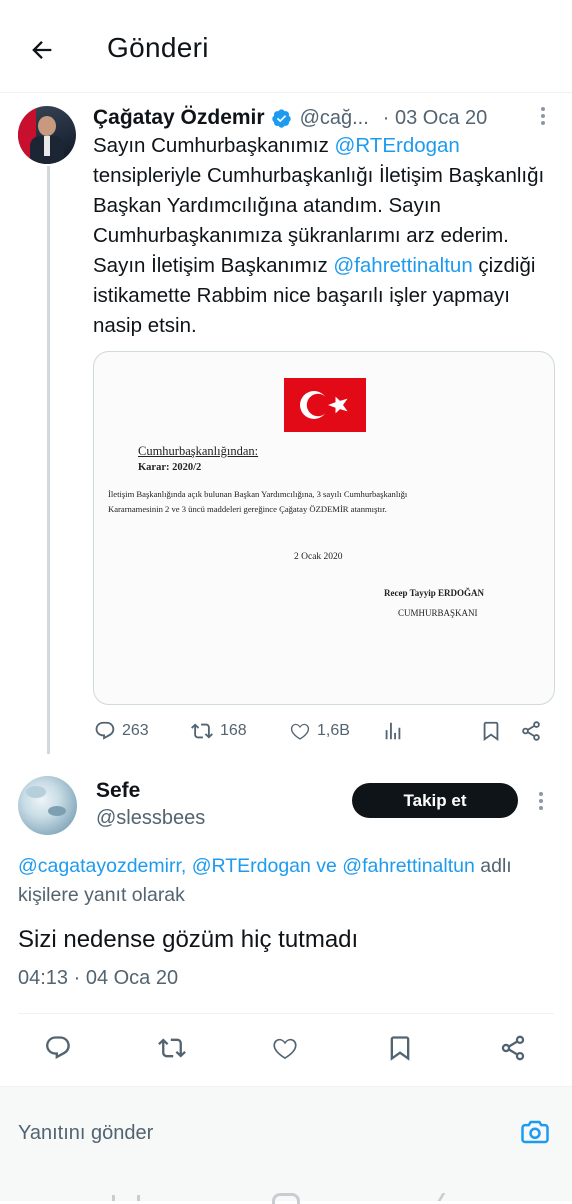 Image resolution: width=572 pixels, height=1204 pixels. What do you see at coordinates (281, 118) in the screenshot?
I see `verified-badge-icon` at bounding box center [281, 118].